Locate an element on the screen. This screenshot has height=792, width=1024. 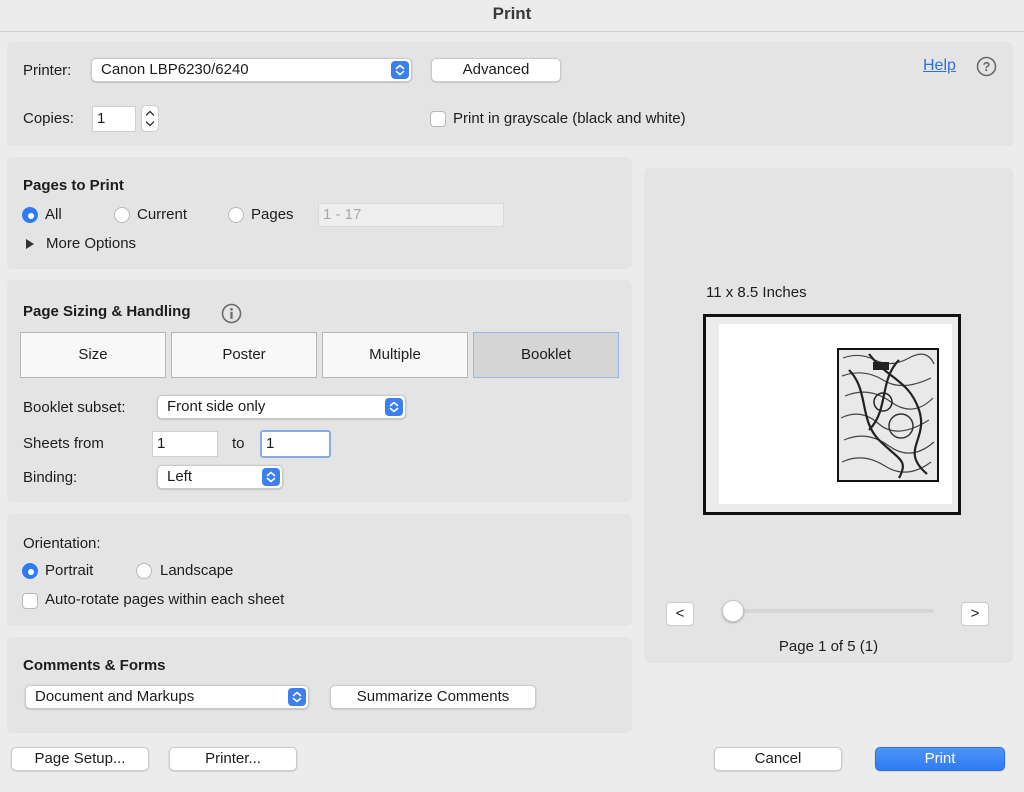
binding-label: Binding: is located at coordinates (50, 477).